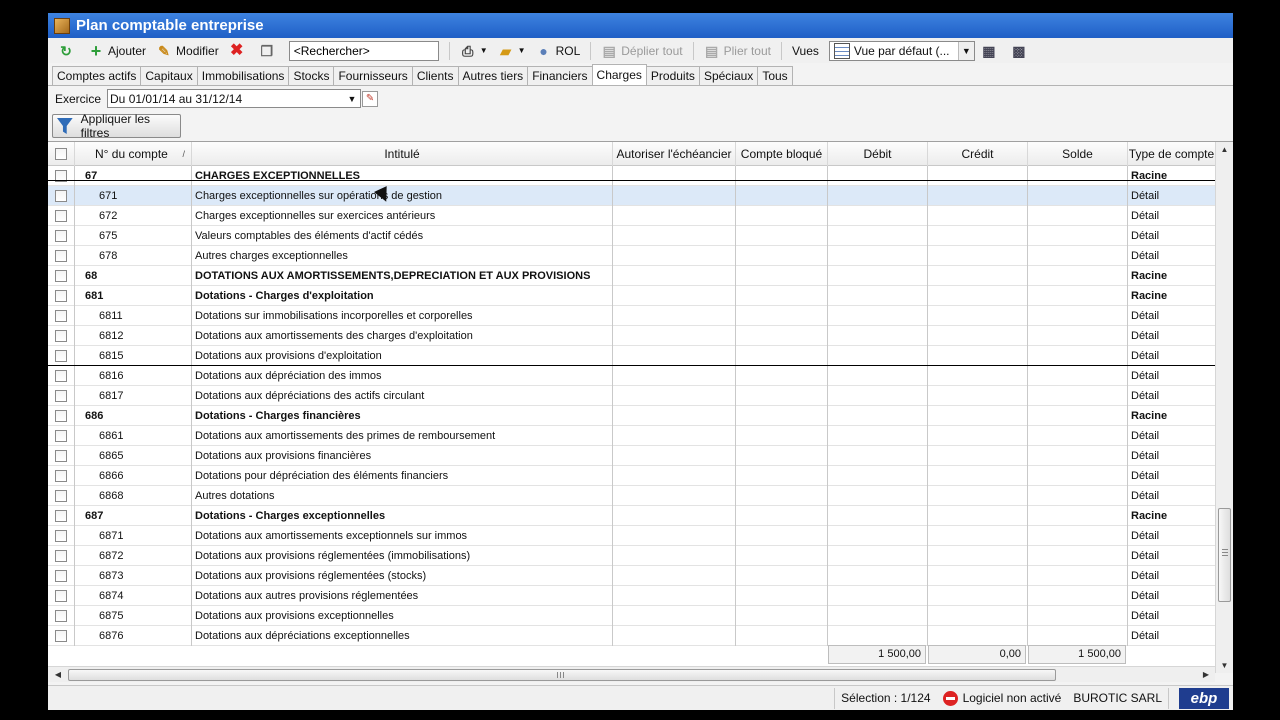  I want to click on tab-speciaux: Spéciaux, so click(728, 75).